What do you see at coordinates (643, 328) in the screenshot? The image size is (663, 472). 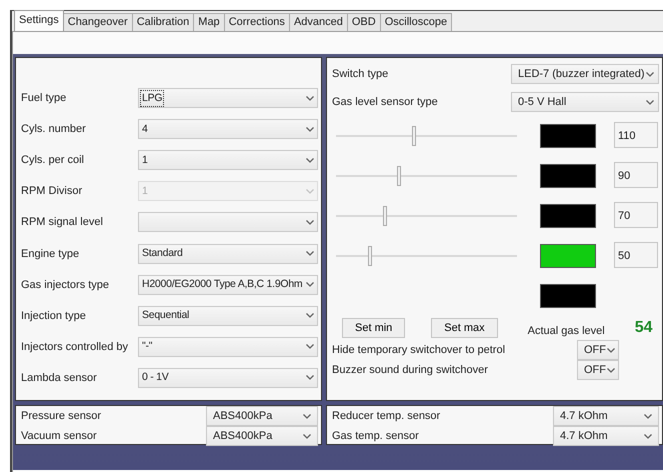 I see `gas-level-value: 54` at bounding box center [643, 328].